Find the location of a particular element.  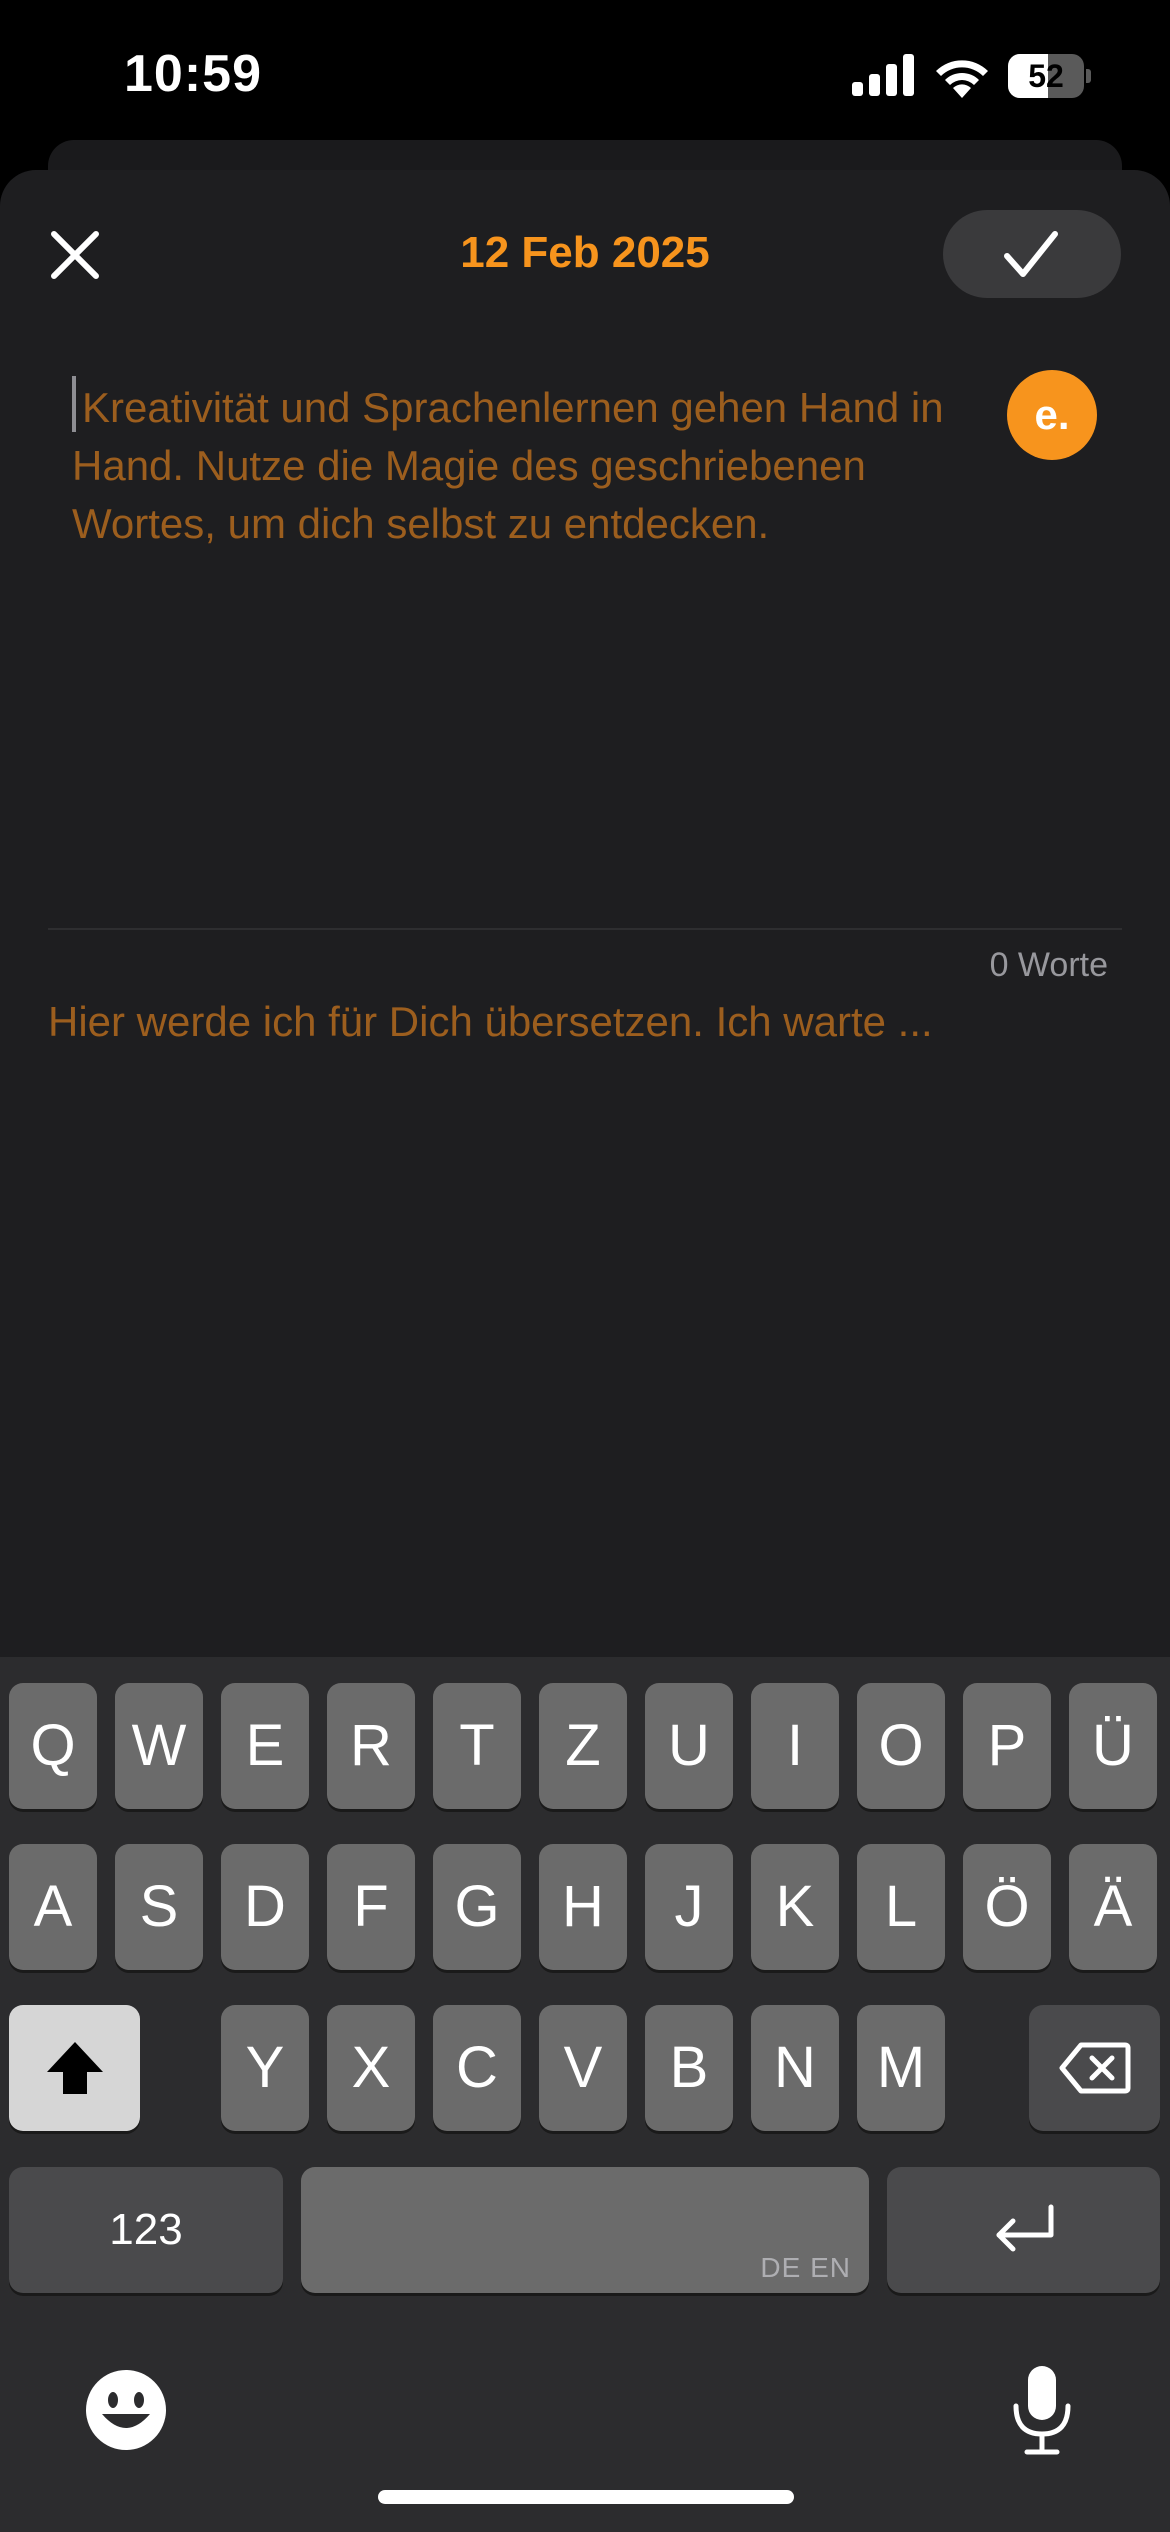

key-c: C is located at coordinates (477, 2068).